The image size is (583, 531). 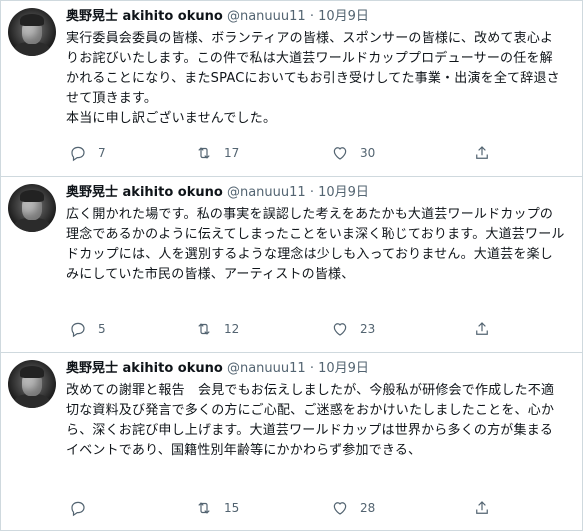 I want to click on tweet-actions: 15 28, so click(x=283, y=508).